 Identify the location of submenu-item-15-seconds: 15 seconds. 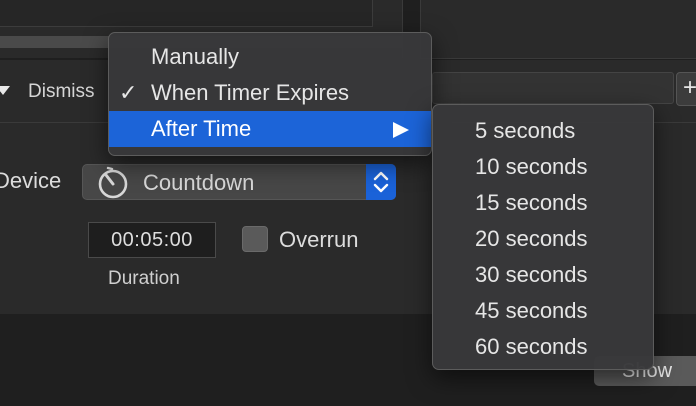
(543, 203).